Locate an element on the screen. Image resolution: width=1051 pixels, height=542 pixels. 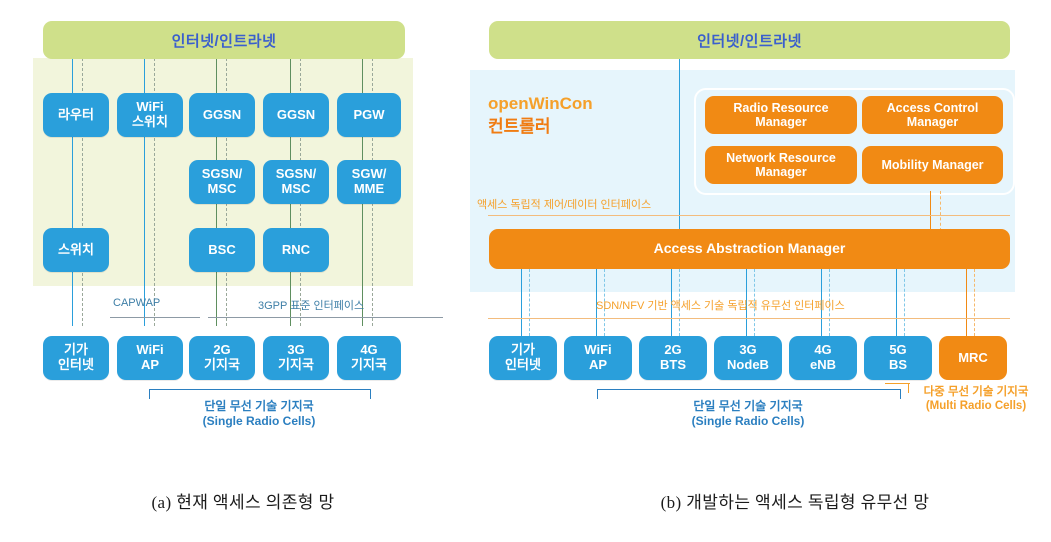
box-sgsn-msc-1: SGSN/ MSC is located at coordinates (222, 182).